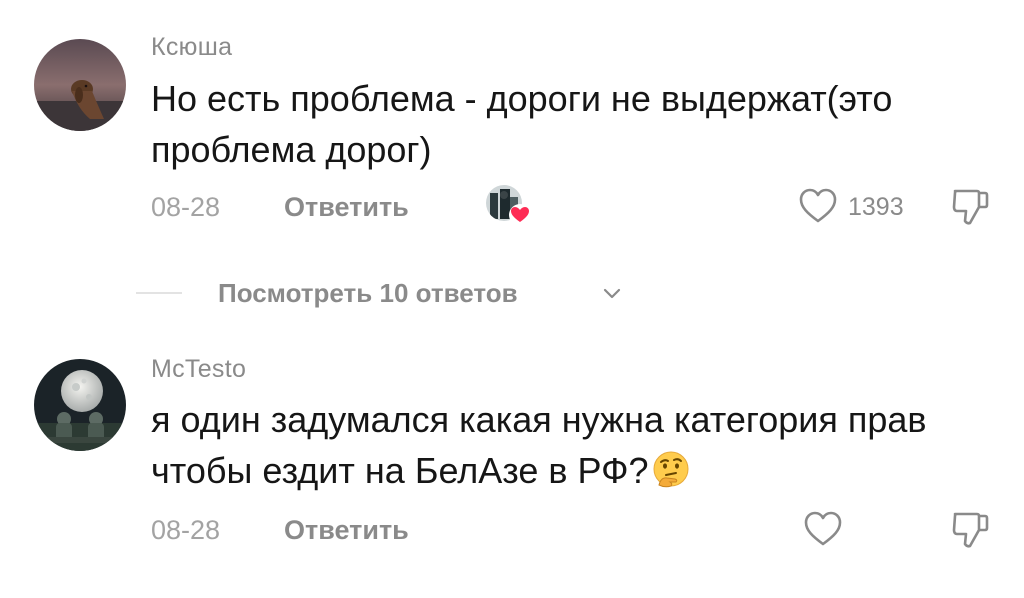  What do you see at coordinates (159, 293) in the screenshot?
I see `divider-line` at bounding box center [159, 293].